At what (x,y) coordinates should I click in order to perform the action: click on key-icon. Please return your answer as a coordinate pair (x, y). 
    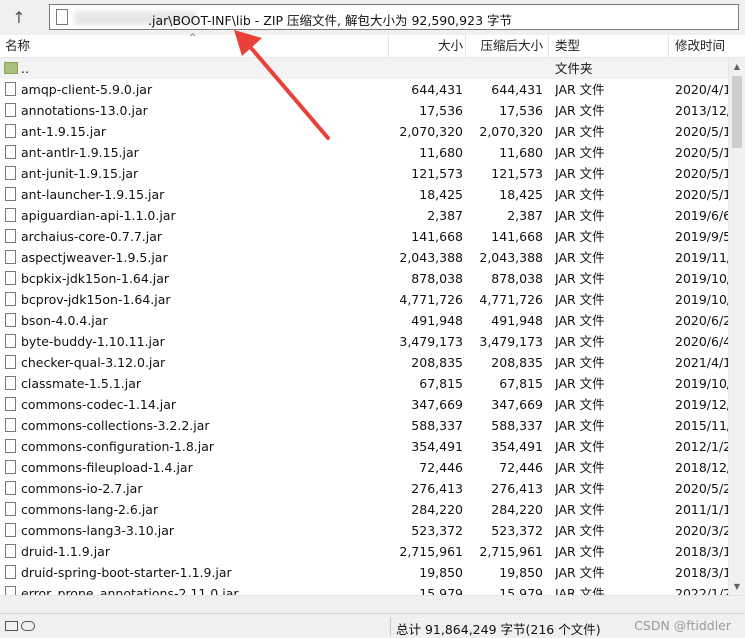
    Looking at the image, I should click on (28, 626).